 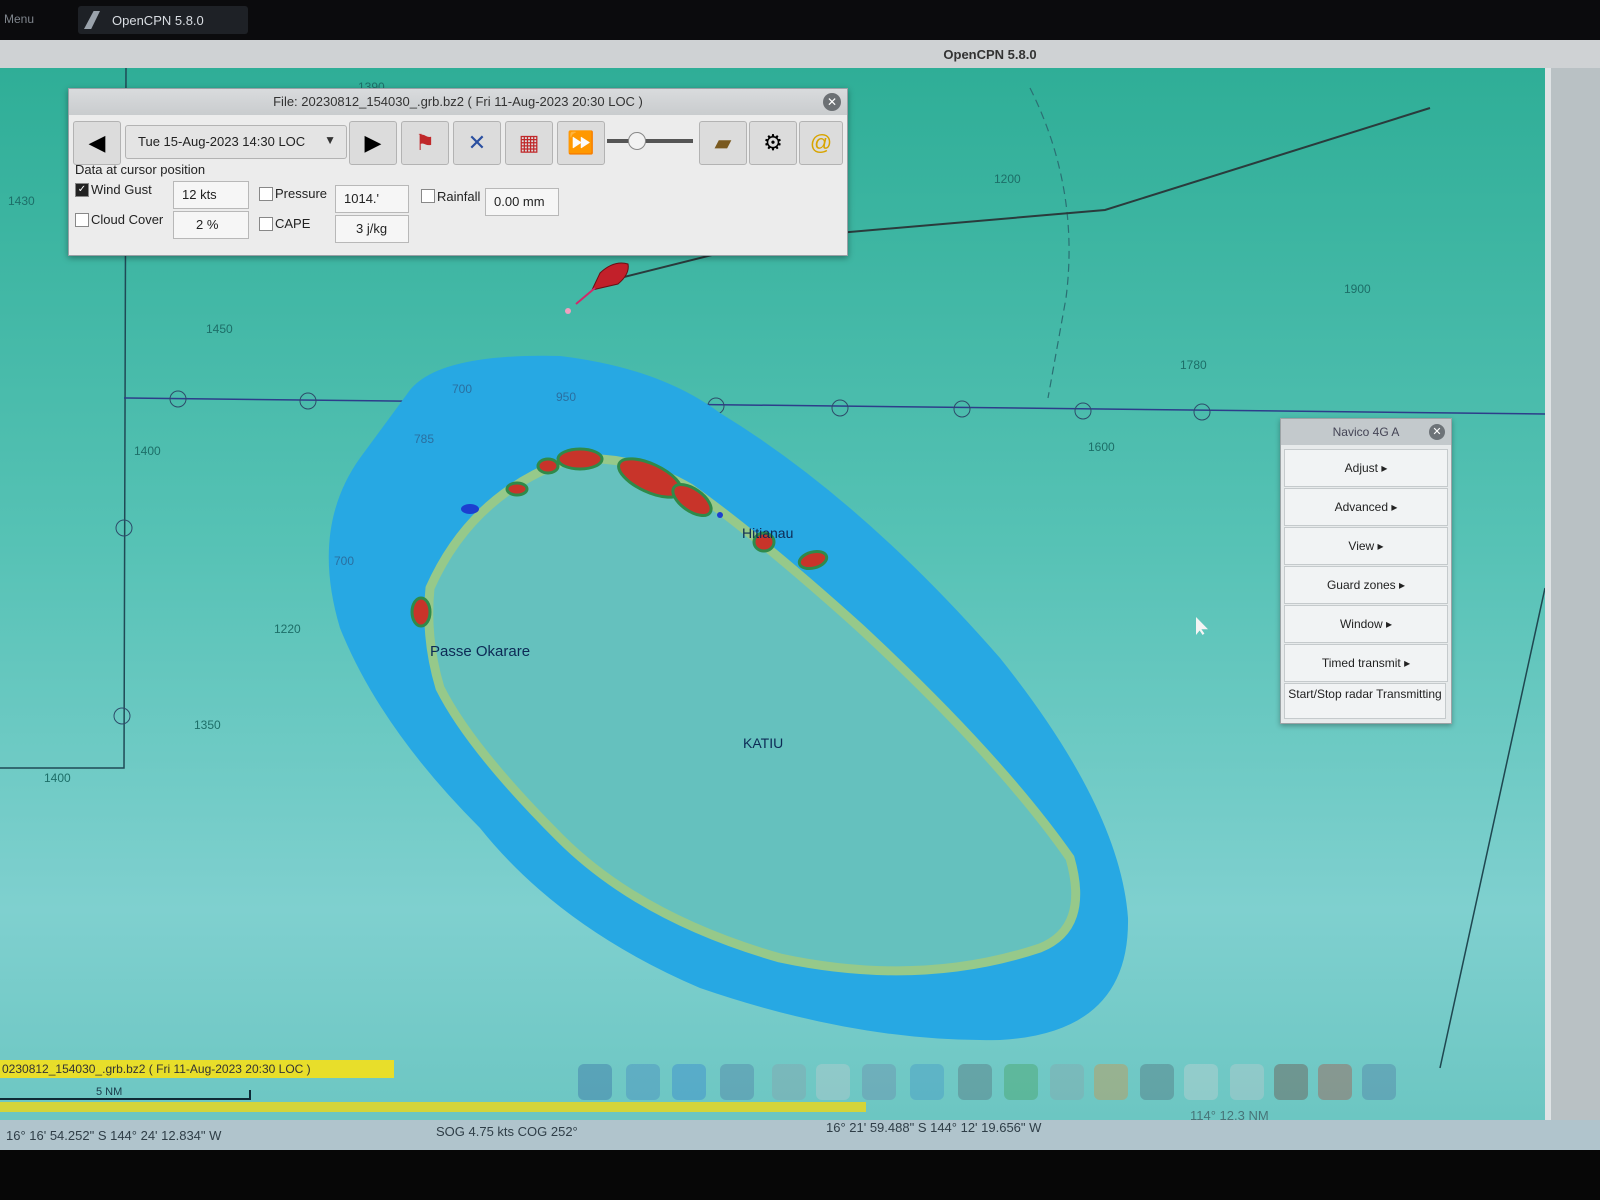 What do you see at coordinates (990, 54) in the screenshot?
I see `window-title: OpenCPN 5.8.0` at bounding box center [990, 54].